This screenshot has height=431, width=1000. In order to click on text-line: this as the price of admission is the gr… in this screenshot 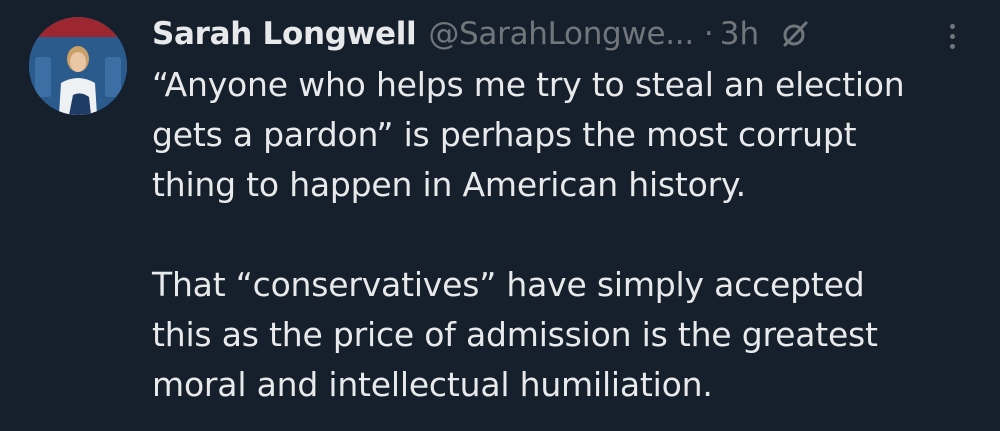, I will do `click(515, 334)`.